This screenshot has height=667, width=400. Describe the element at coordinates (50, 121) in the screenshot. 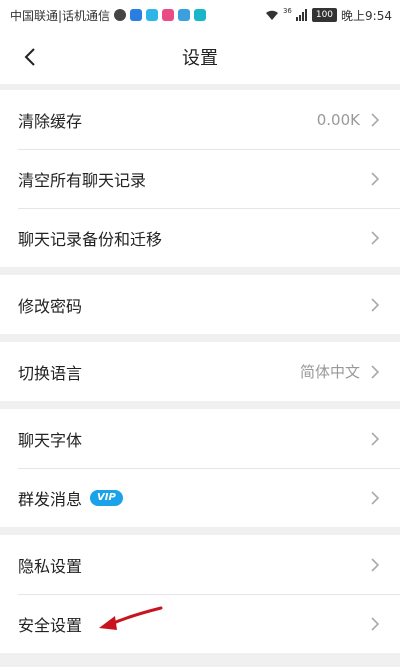

I see `row-label: 清除缓存` at that location.